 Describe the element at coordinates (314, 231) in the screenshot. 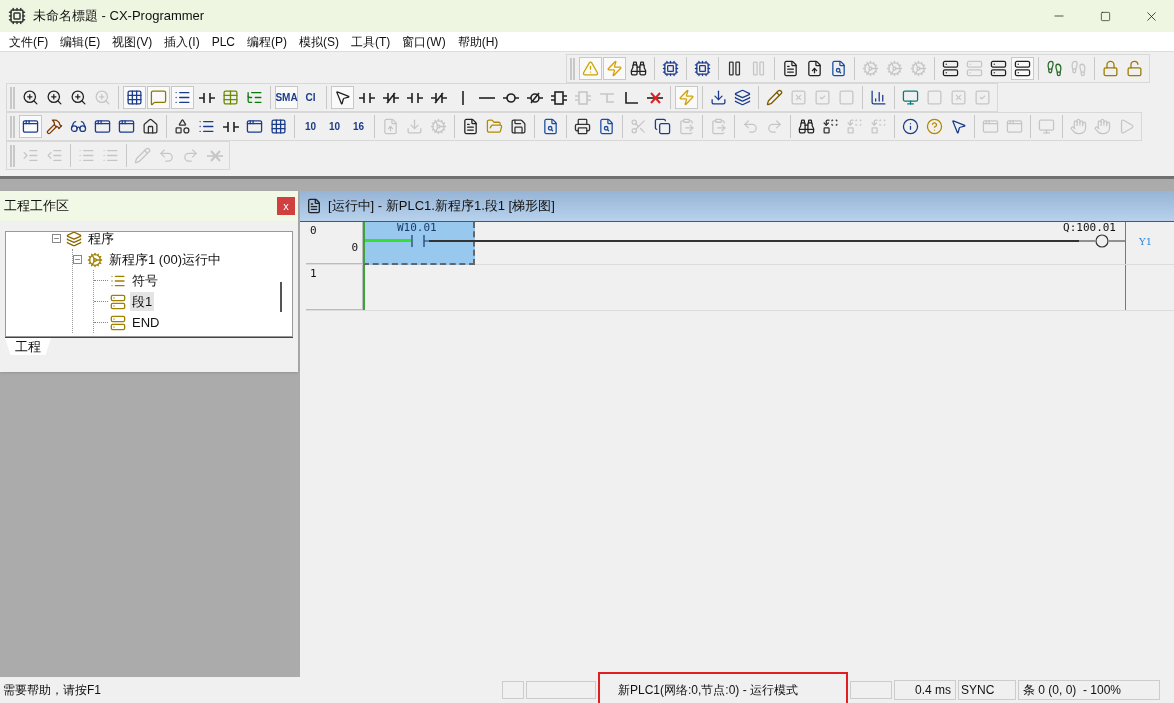

I see `rung-number: 0` at that location.